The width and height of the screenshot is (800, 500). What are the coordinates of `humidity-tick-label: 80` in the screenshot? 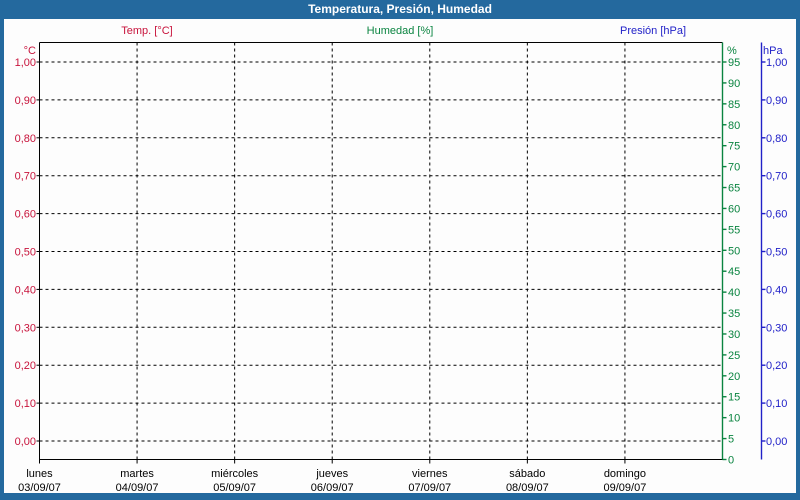 It's located at (734, 126).